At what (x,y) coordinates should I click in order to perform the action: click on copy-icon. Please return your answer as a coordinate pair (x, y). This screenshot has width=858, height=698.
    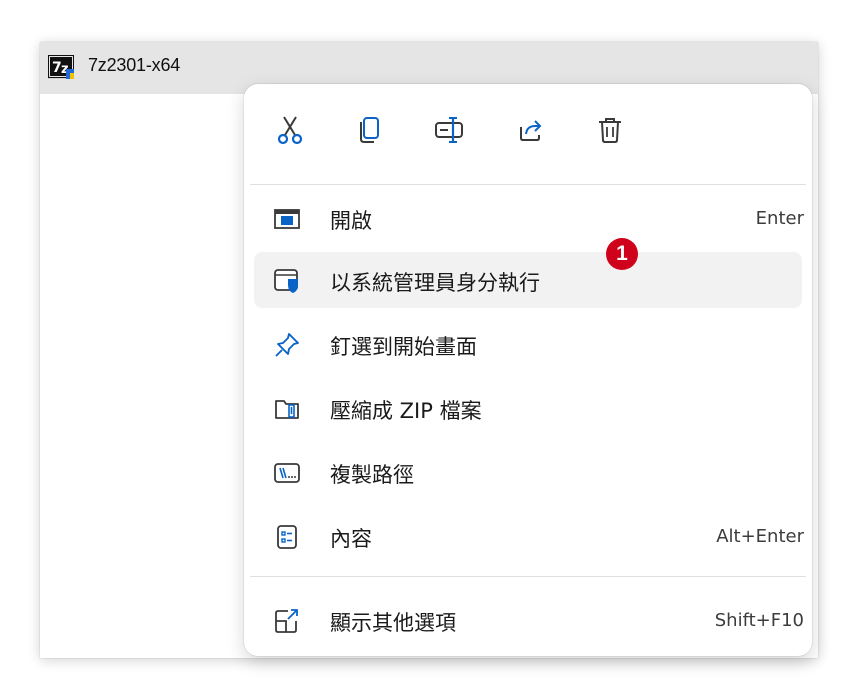
    Looking at the image, I should click on (369, 130).